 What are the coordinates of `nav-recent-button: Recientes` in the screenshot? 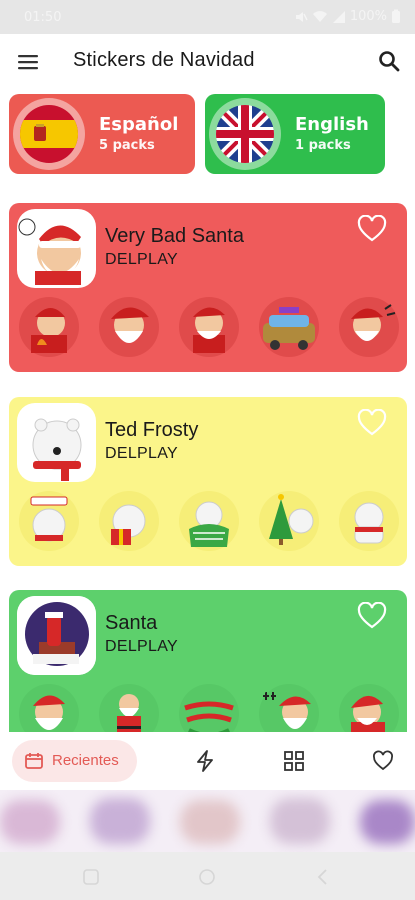 It's located at (74, 761).